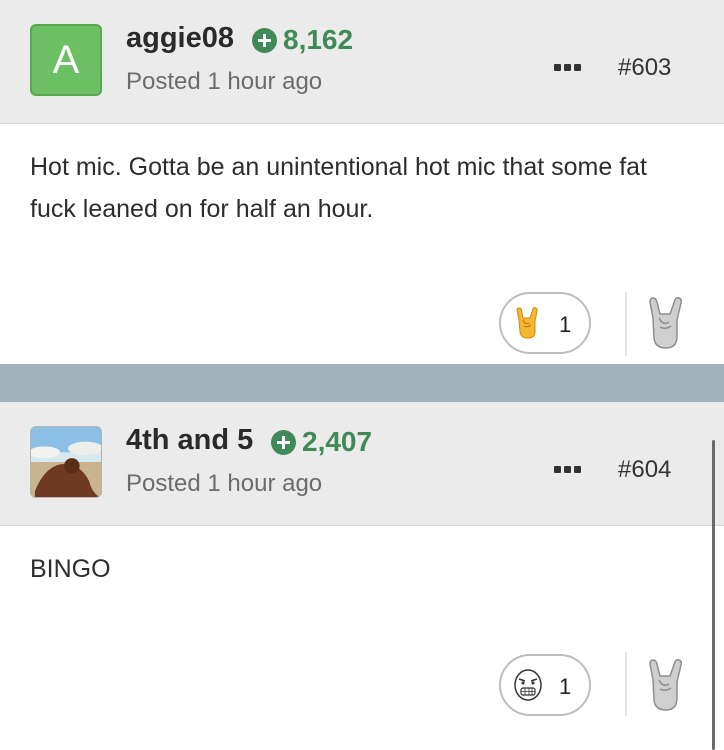  Describe the element at coordinates (70, 569) in the screenshot. I see `post-body: BINGO` at that location.